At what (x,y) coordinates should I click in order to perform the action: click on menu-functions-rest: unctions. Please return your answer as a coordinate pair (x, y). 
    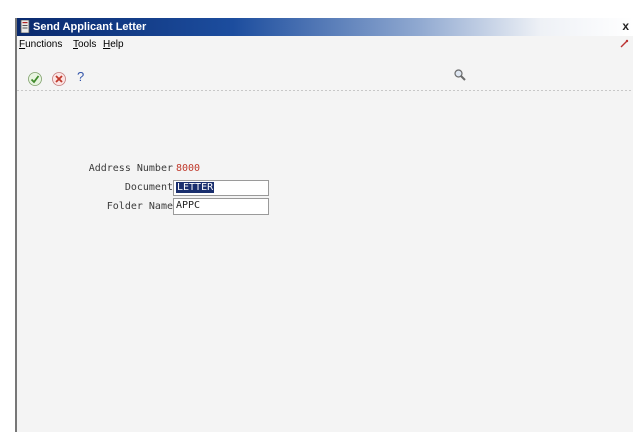
    Looking at the image, I should click on (44, 44).